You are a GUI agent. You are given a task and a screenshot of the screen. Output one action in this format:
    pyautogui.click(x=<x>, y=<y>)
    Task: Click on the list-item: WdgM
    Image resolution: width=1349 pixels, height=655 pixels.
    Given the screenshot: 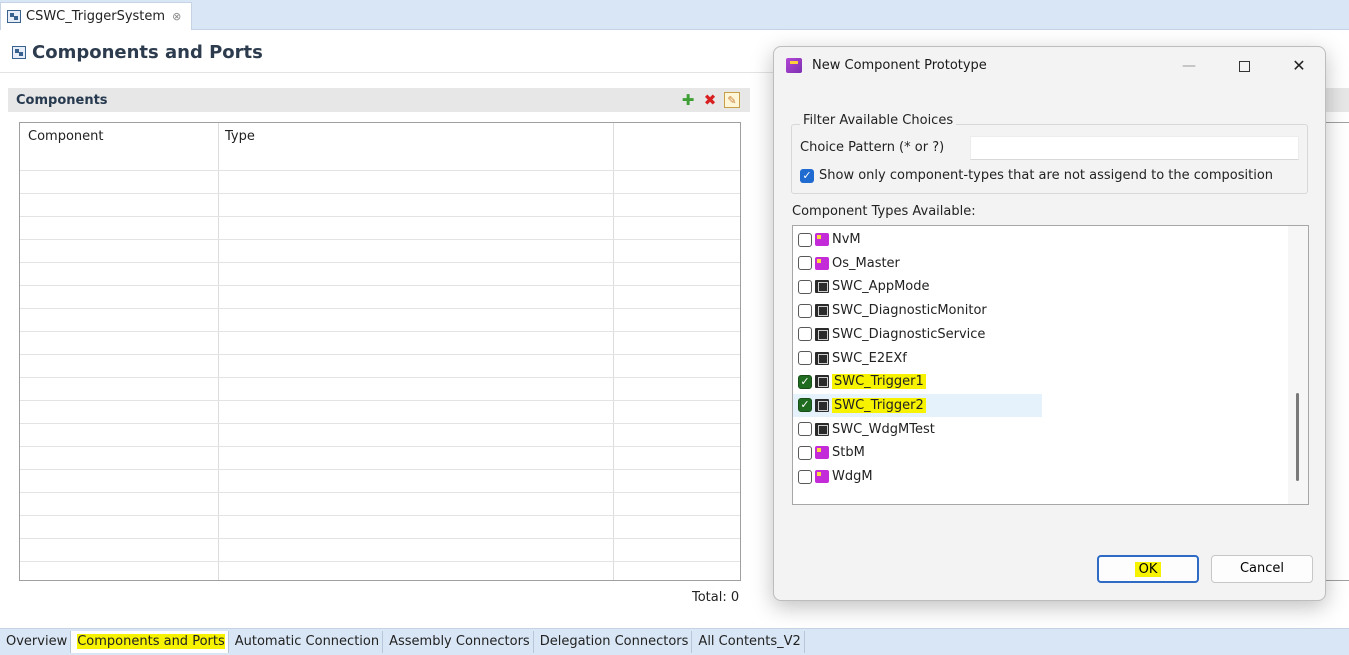 What is the action you would take?
    pyautogui.click(x=917, y=476)
    